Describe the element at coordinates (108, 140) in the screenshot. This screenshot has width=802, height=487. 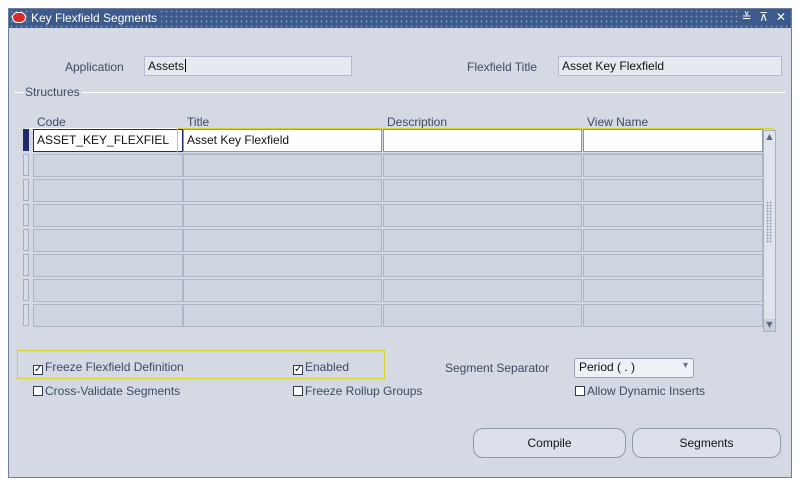
I see `code-cell: ASSET_KEY_FLEXFIEL` at that location.